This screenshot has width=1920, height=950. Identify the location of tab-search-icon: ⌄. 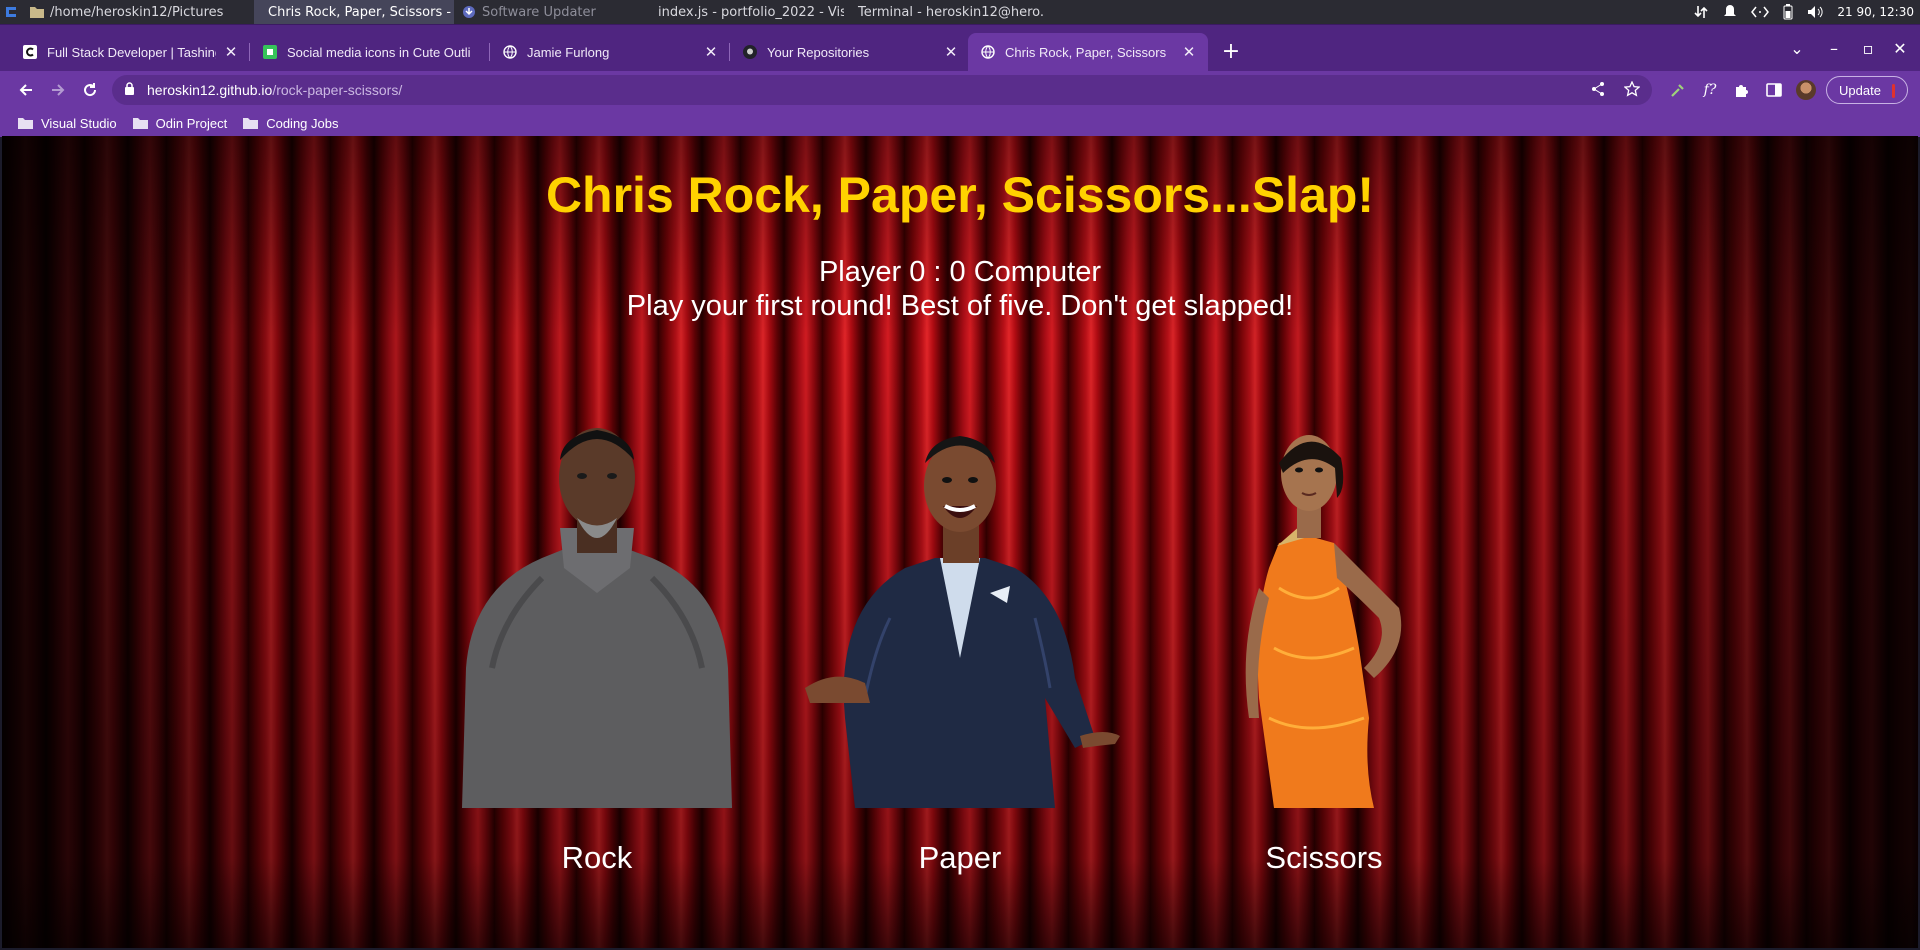
(1797, 49).